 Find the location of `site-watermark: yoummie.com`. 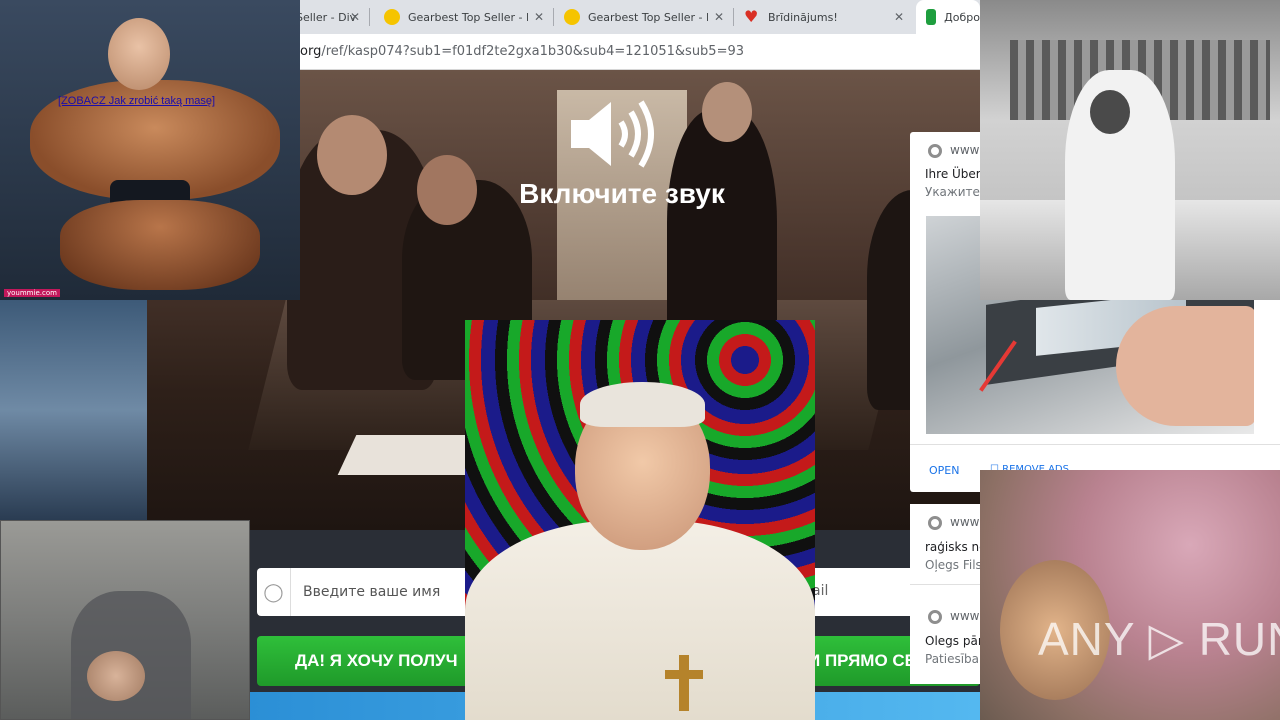

site-watermark: yoummie.com is located at coordinates (32, 293).